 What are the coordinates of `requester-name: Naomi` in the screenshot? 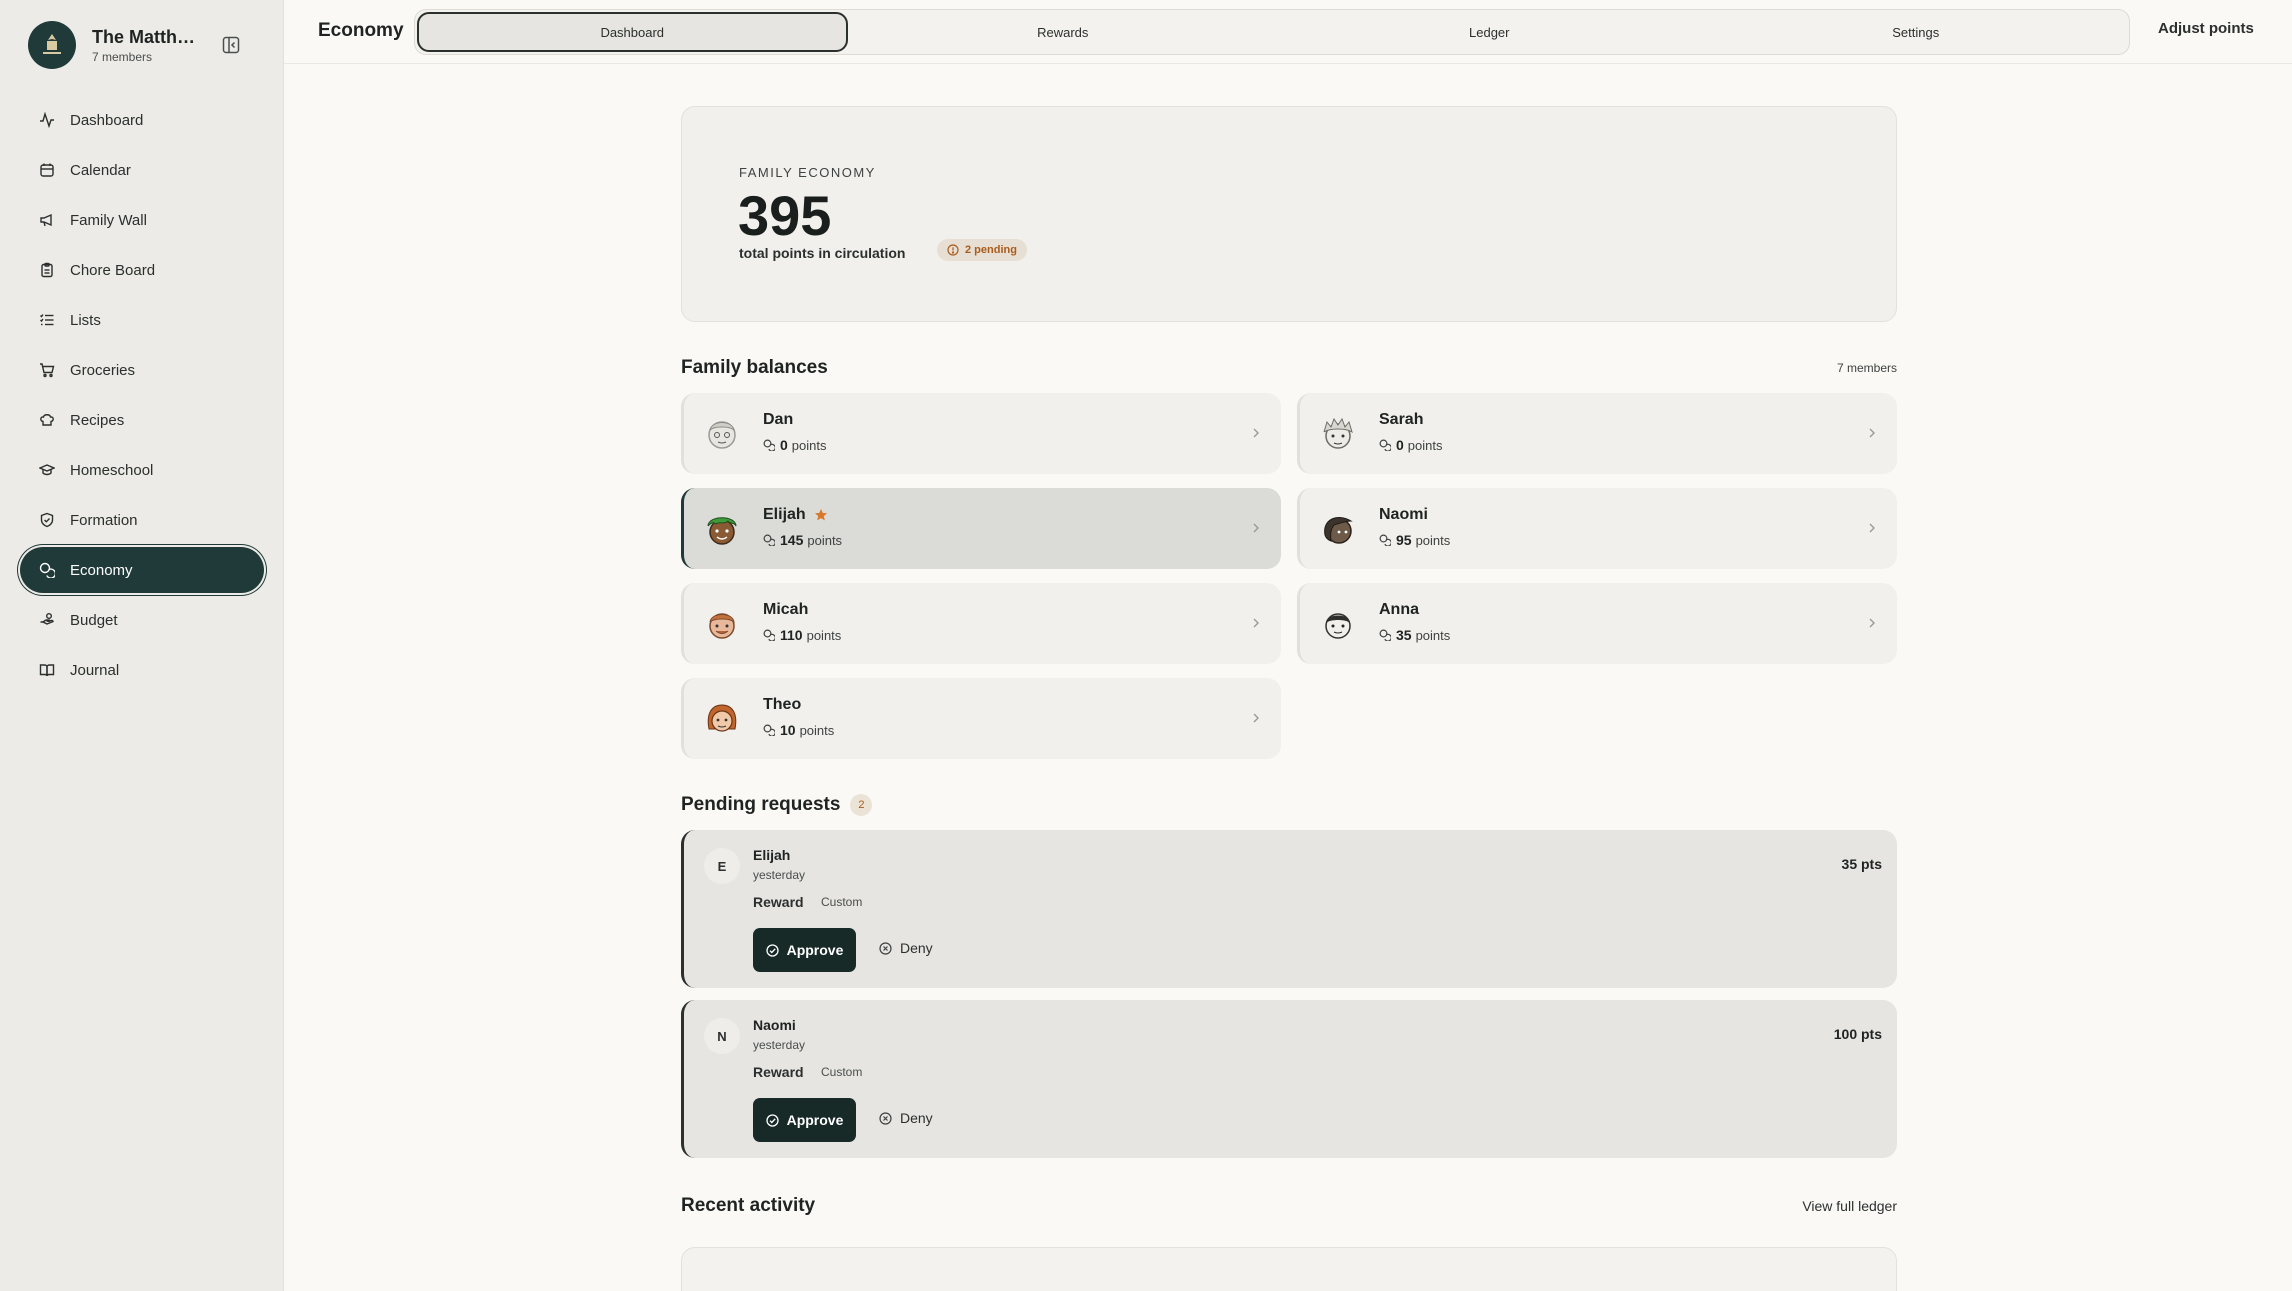 It's located at (774, 1025).